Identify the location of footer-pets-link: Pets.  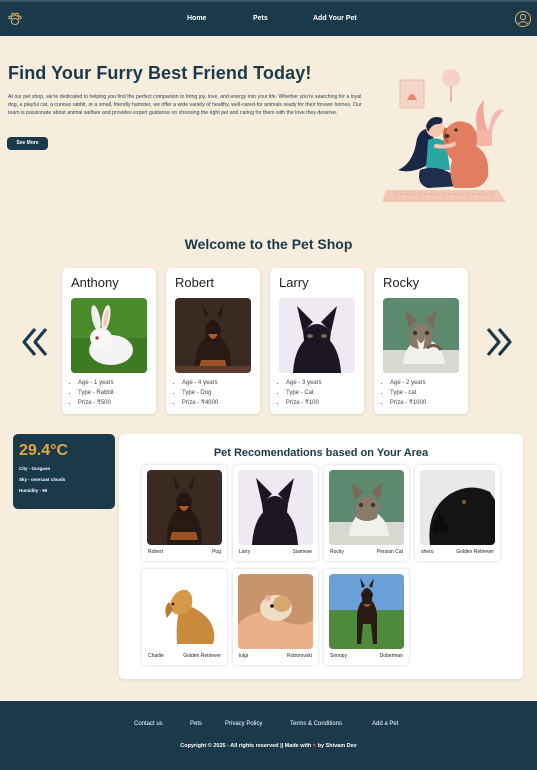
(196, 724).